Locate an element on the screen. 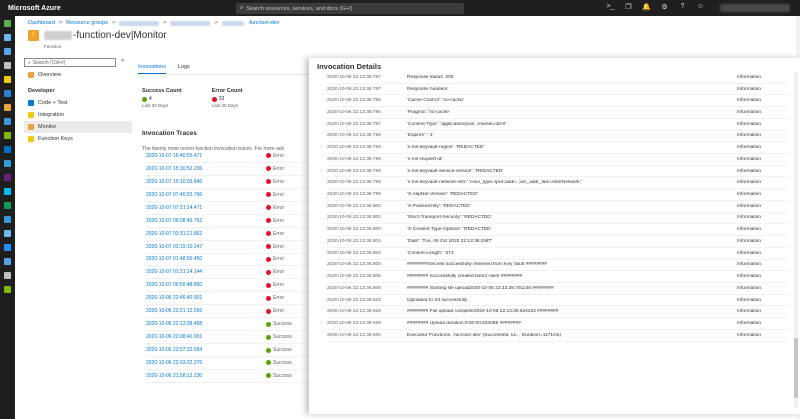 The height and width of the screenshot is (419, 800). log-message: 'Strict-Transport-Security': 'REDACTED' is located at coordinates (449, 218).